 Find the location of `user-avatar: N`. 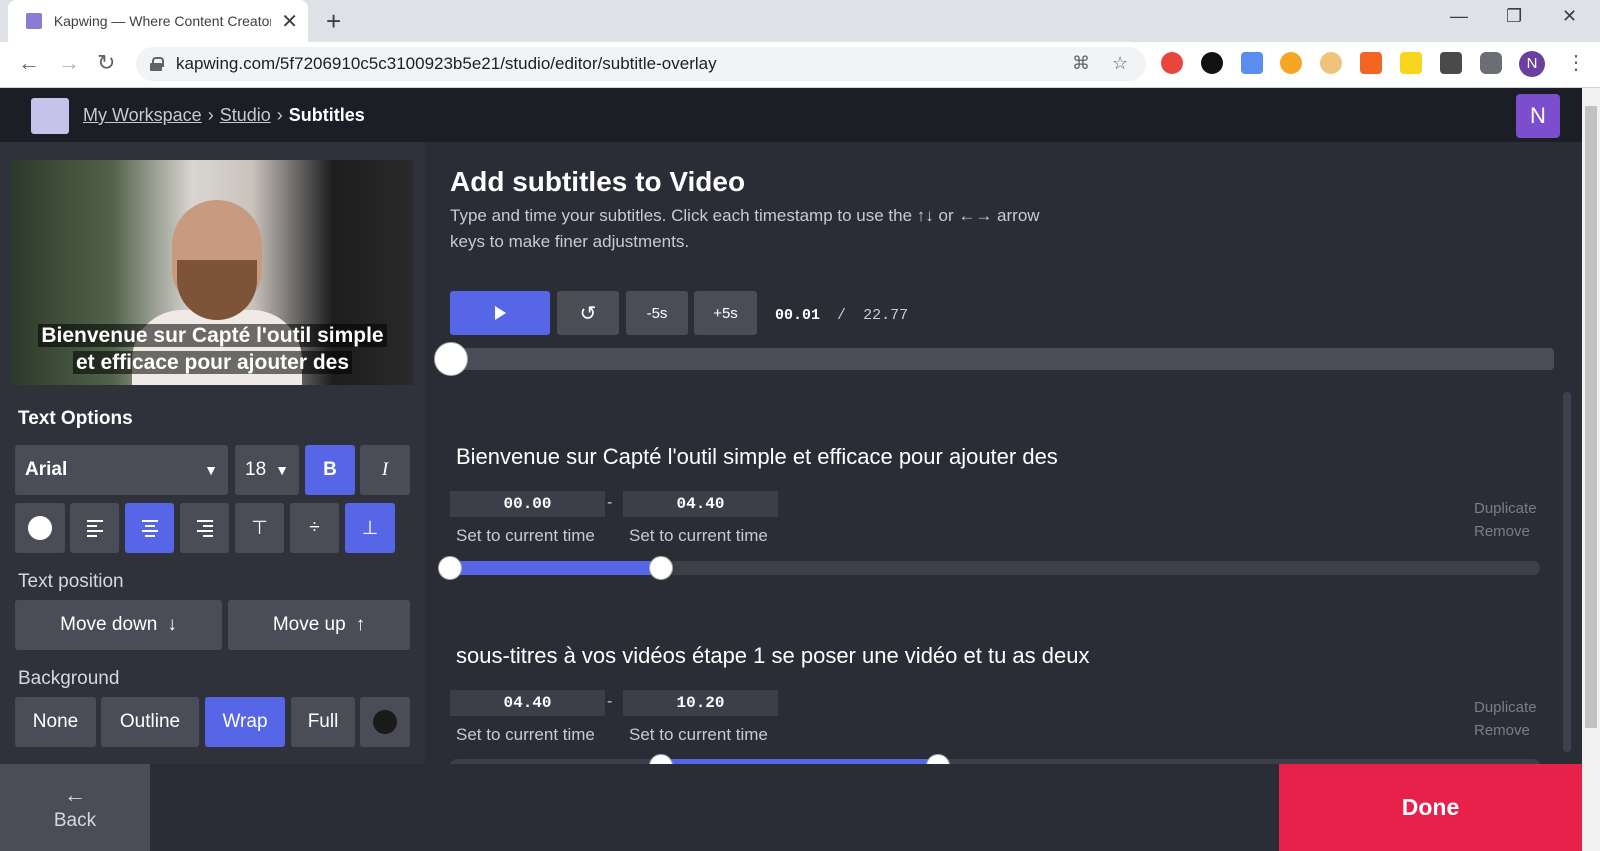

user-avatar: N is located at coordinates (1538, 116).